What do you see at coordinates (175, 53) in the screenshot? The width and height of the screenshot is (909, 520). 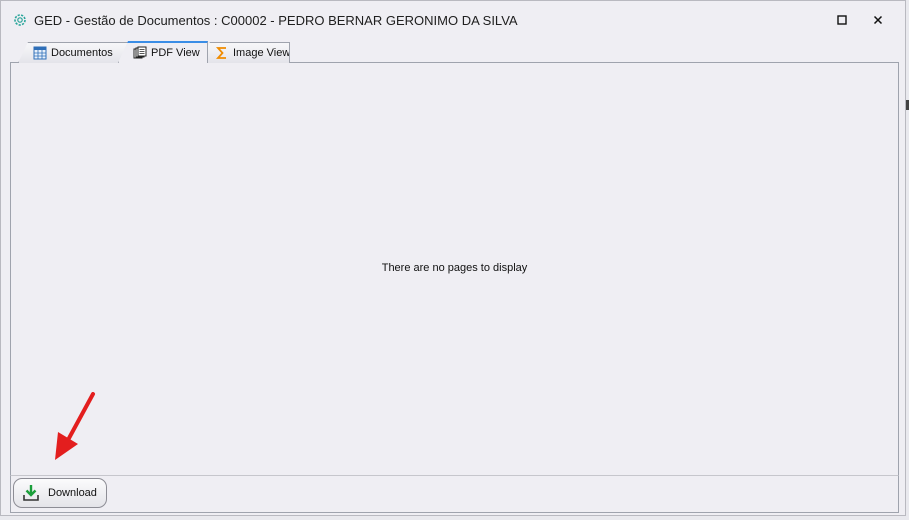 I see `tab-pdf-view-label: PDF View` at bounding box center [175, 53].